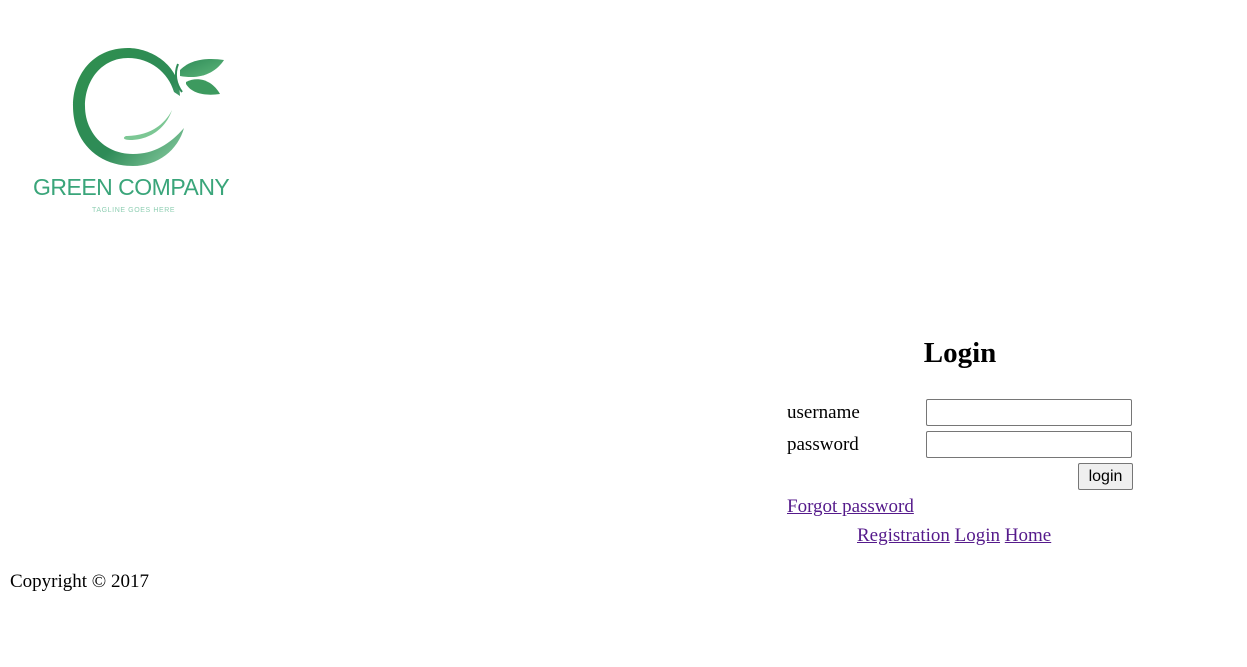  What do you see at coordinates (850, 507) in the screenshot?
I see `forgot-password-link: Forgot password` at bounding box center [850, 507].